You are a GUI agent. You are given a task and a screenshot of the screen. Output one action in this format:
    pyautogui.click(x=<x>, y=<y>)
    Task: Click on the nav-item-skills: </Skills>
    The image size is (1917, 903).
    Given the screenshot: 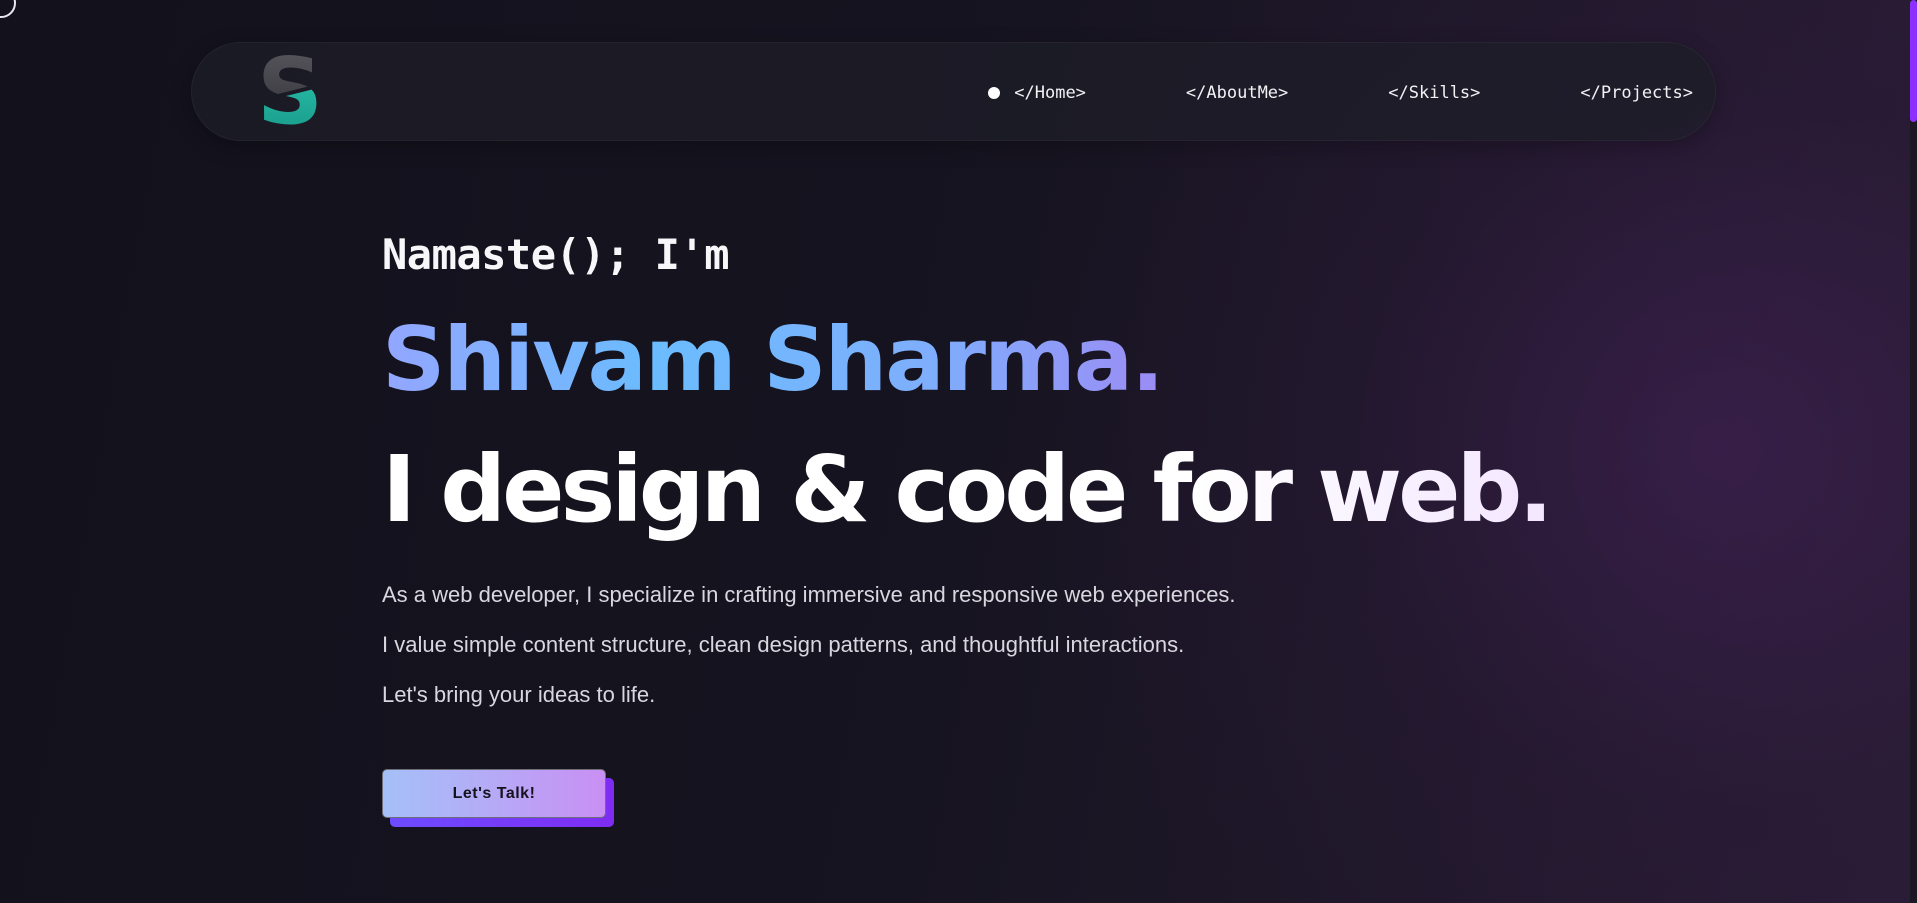 What is the action you would take?
    pyautogui.click(x=1434, y=93)
    